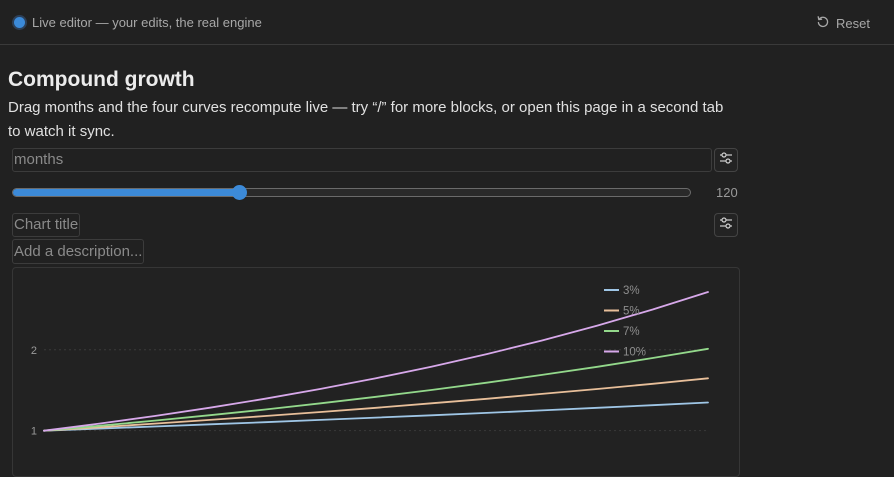 This screenshot has width=894, height=477. What do you see at coordinates (631, 291) in the screenshot?
I see `legend-label-3pct: 3%` at bounding box center [631, 291].